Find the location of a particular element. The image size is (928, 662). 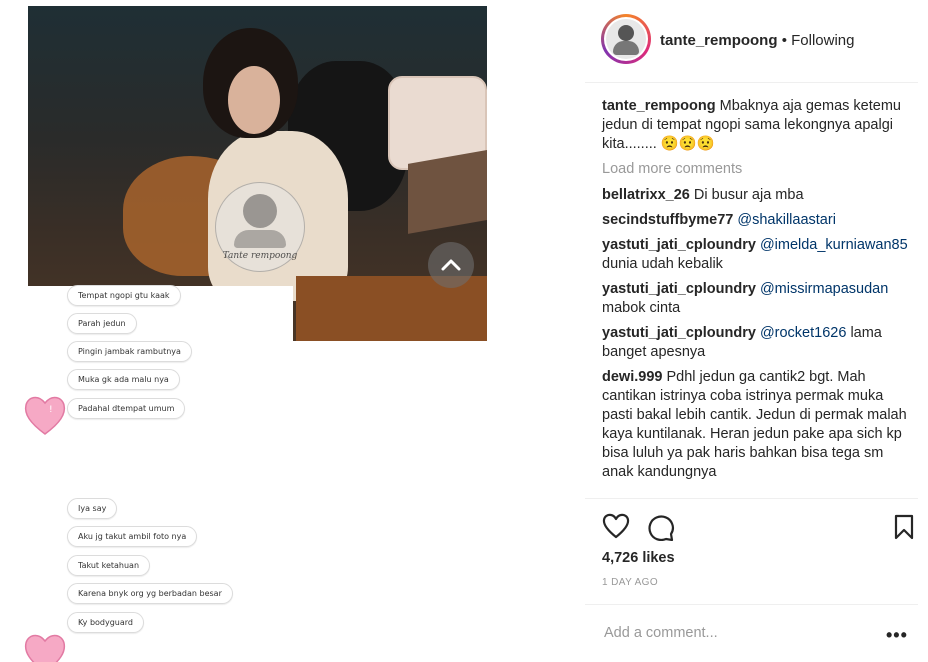

post-actions: 4,726 likes 1 DAY AGO ••• is located at coordinates (751, 578).